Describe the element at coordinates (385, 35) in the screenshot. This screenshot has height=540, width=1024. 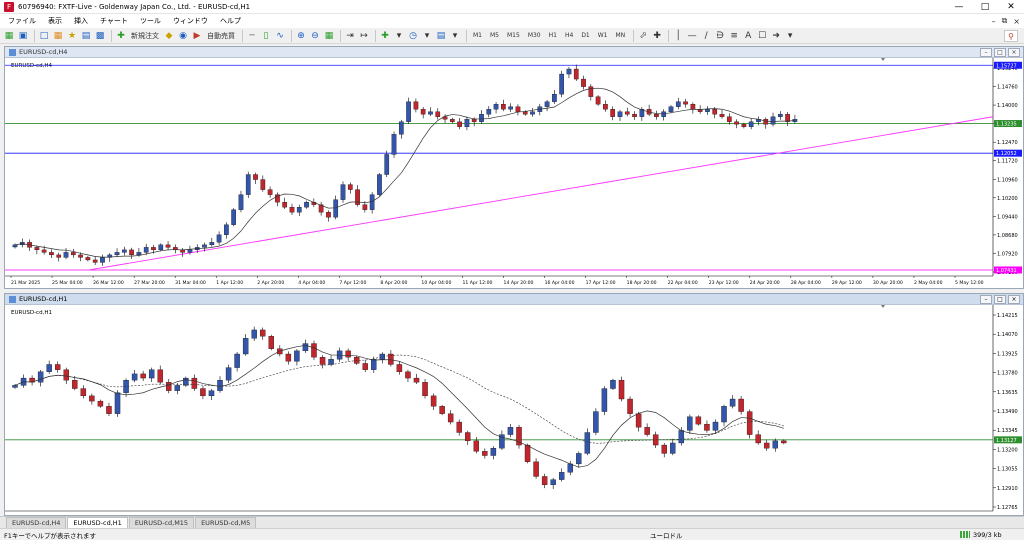
I see `indicators-icon: ✚` at that location.